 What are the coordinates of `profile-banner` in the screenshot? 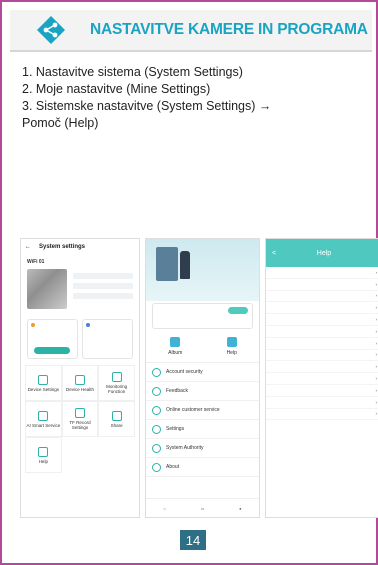 It's located at (202, 270).